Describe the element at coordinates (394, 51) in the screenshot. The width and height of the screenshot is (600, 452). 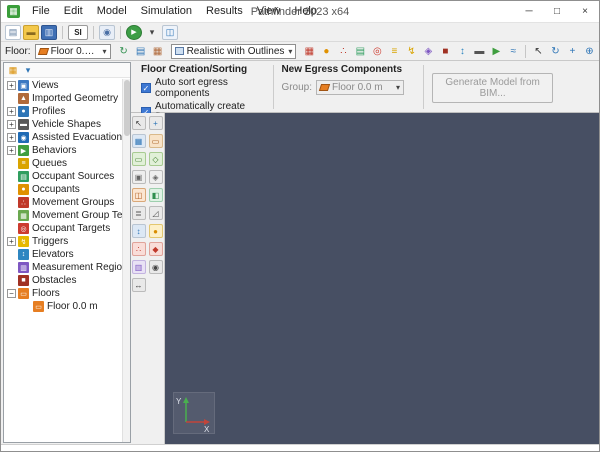
I see `show-queues-icon: ≡` at that location.